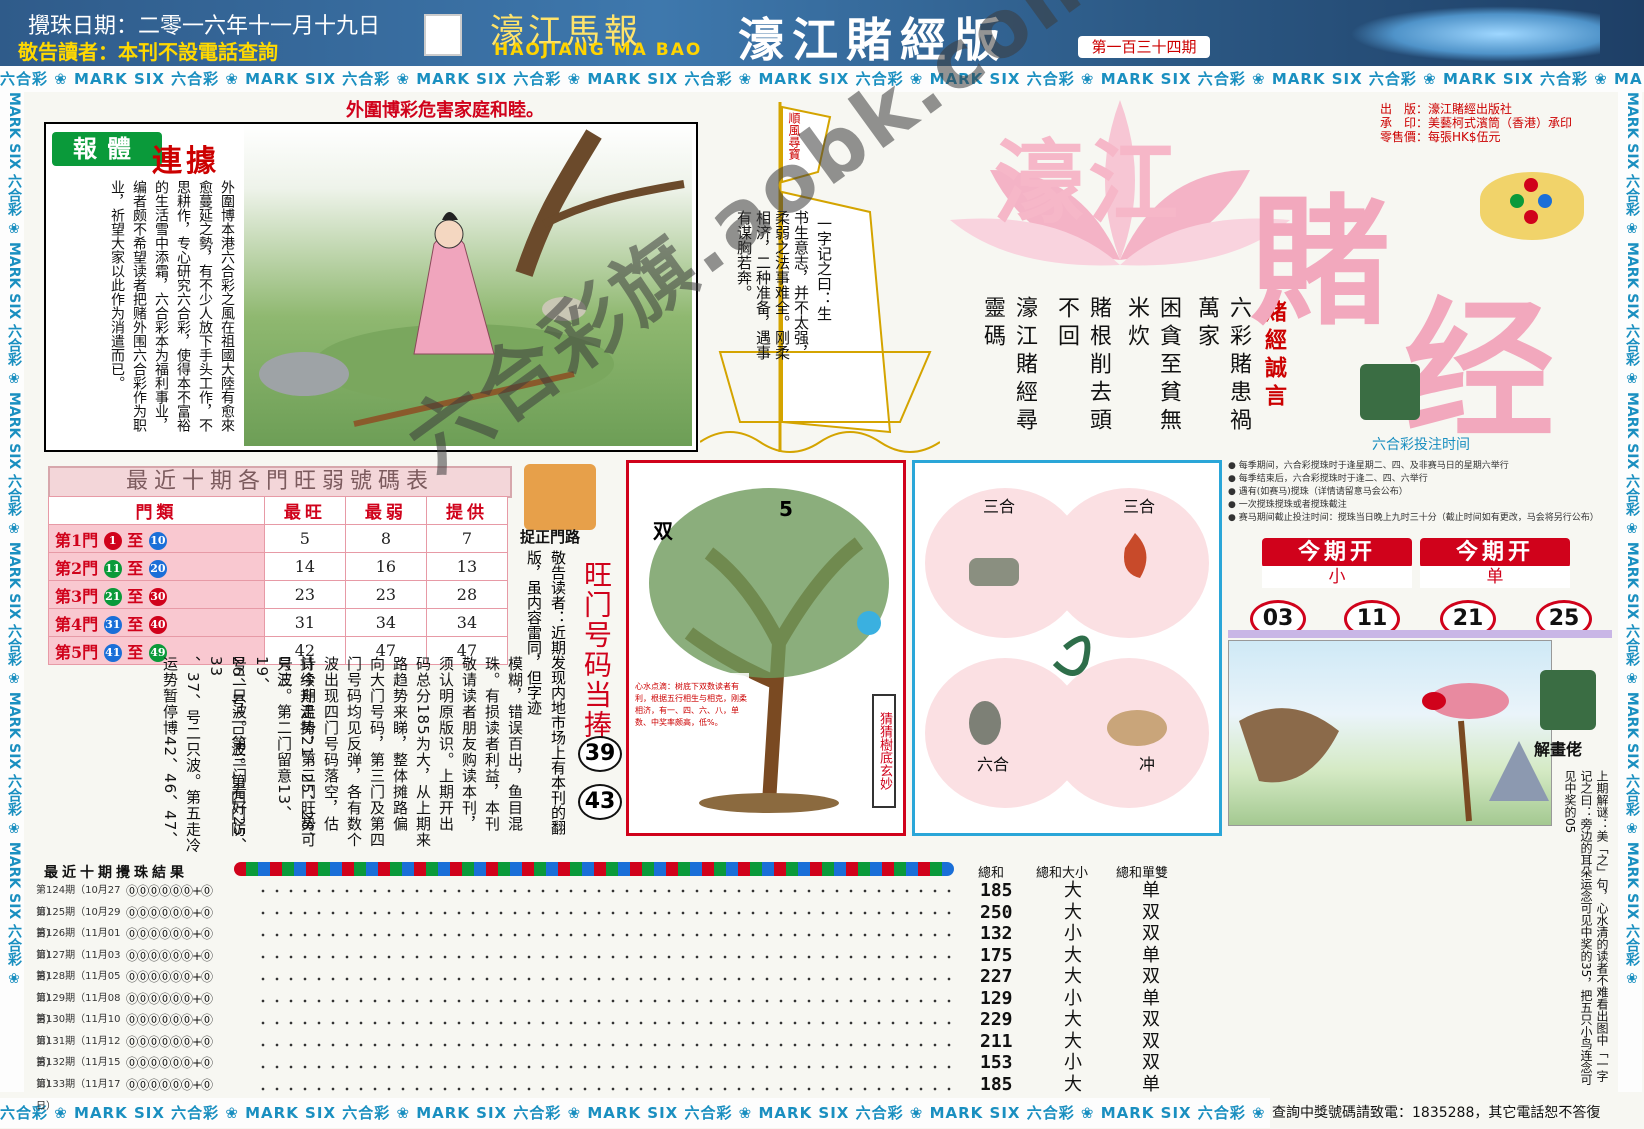 The height and width of the screenshot is (1129, 1644). I want to click on poem-line-4: 濠江賭經尋靈碼, so click(1008, 366).